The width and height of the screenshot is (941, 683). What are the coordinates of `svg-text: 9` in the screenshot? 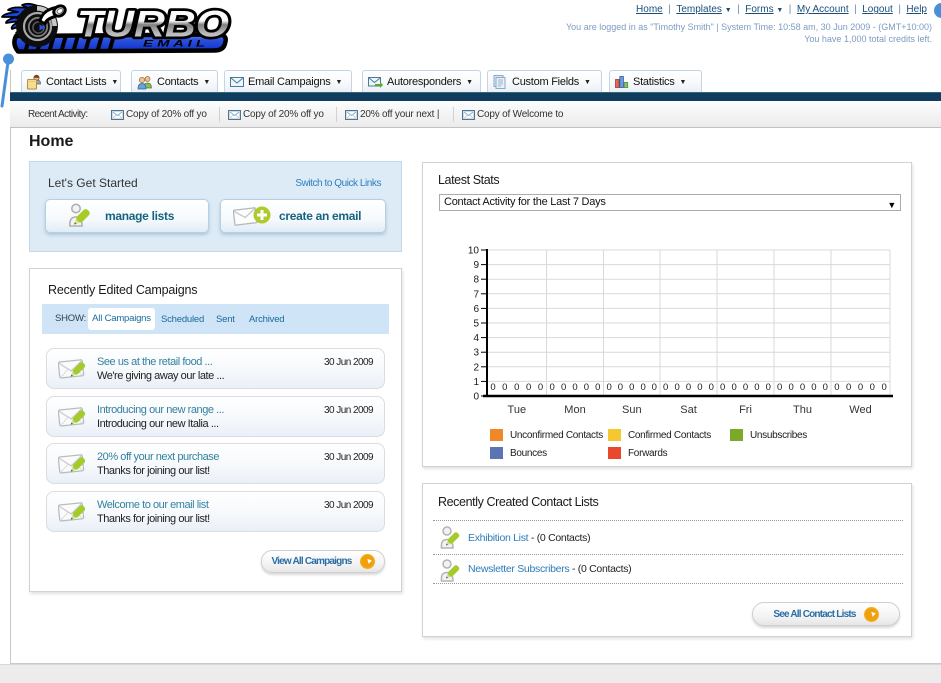 It's located at (476, 265).